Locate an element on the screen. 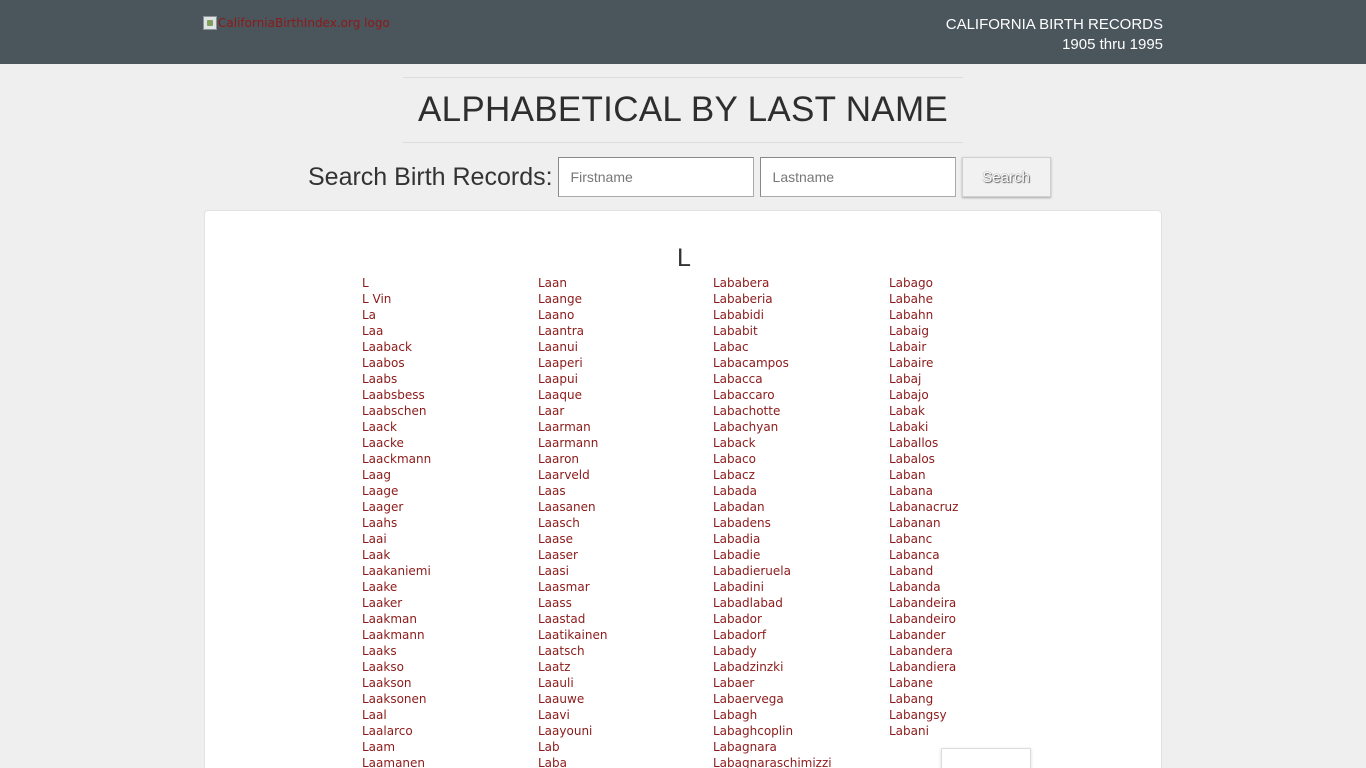 The width and height of the screenshot is (1366, 768). surname-link: Labadan is located at coordinates (739, 507).